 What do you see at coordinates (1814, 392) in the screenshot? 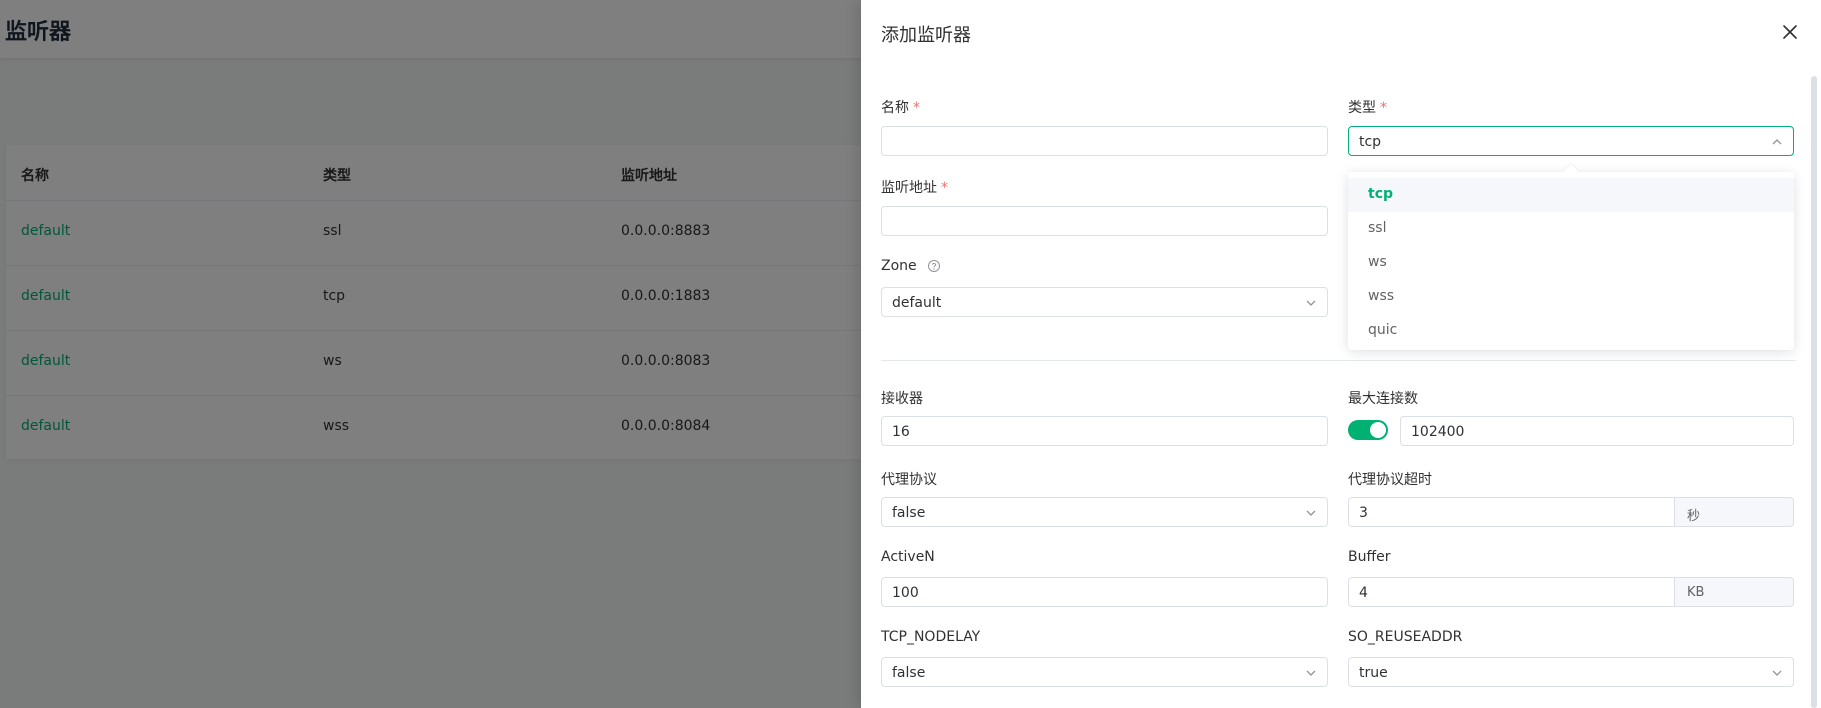
I see `drawer-scrollbar` at bounding box center [1814, 392].